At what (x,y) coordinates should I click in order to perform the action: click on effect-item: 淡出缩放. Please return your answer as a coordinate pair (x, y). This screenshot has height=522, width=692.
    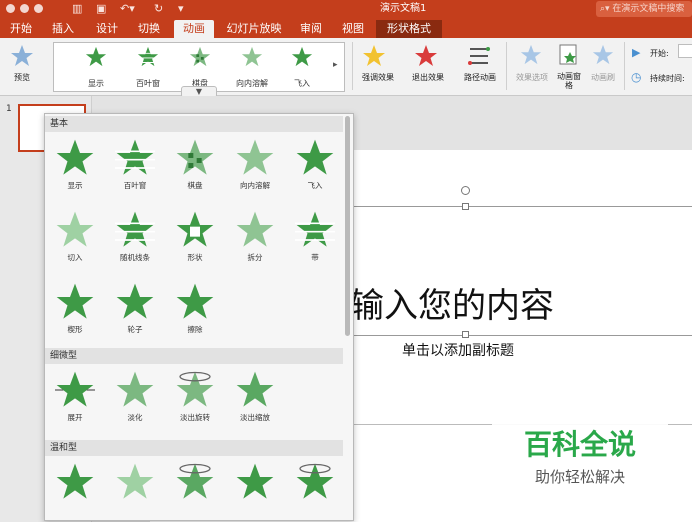
    Looking at the image, I should click on (255, 399).